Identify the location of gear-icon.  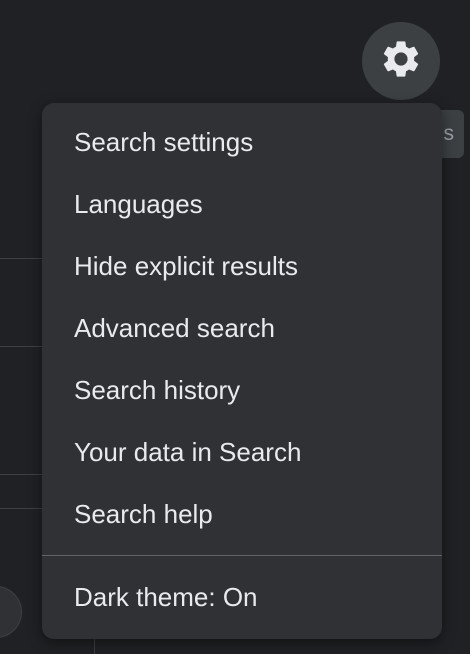
(401, 61).